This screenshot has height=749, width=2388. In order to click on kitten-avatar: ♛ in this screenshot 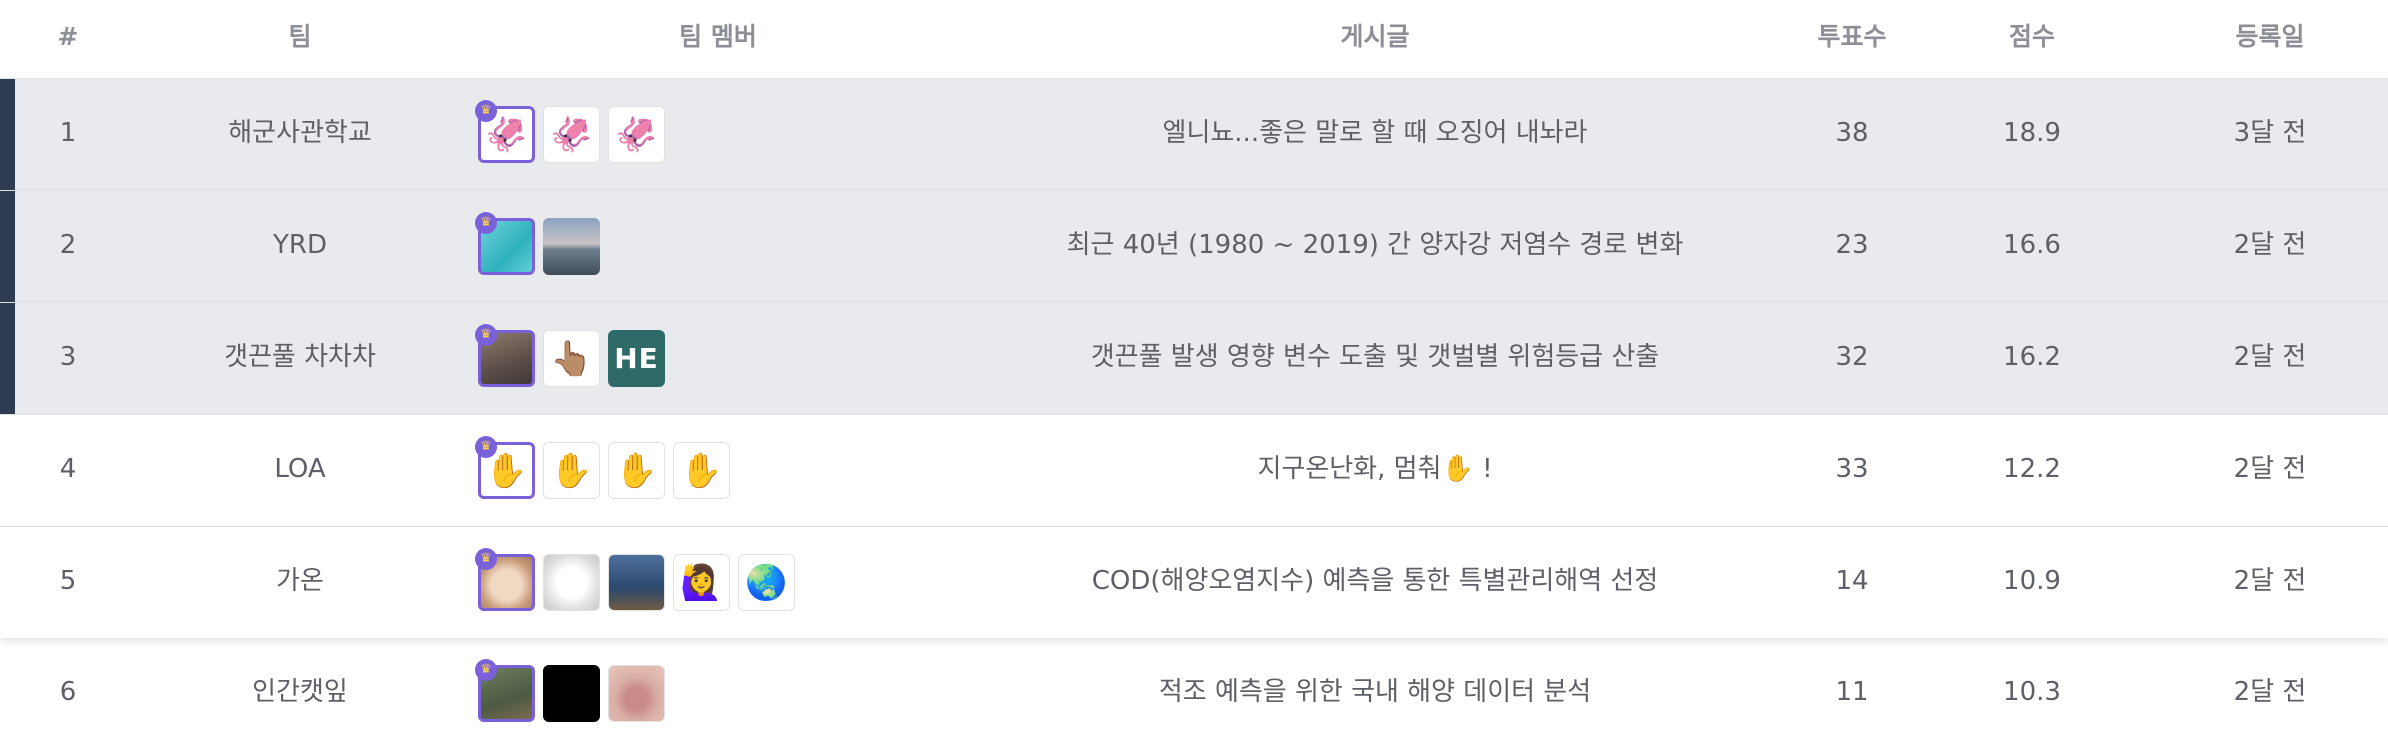, I will do `click(505, 579)`.